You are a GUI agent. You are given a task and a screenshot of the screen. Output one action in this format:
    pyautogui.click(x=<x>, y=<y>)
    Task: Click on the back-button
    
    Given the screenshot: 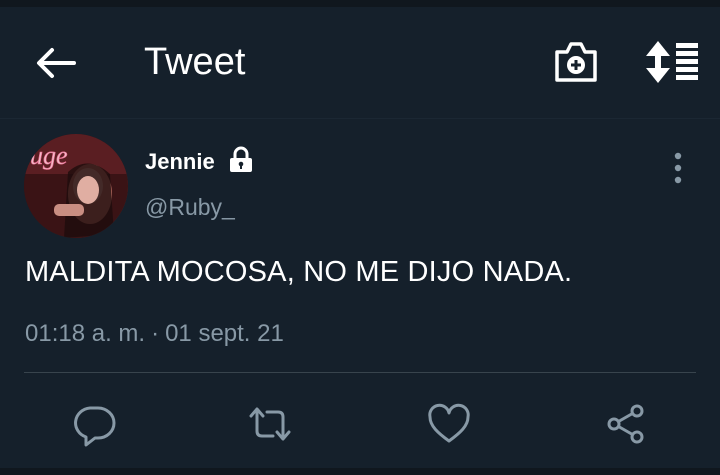 What is the action you would take?
    pyautogui.click(x=56, y=63)
    